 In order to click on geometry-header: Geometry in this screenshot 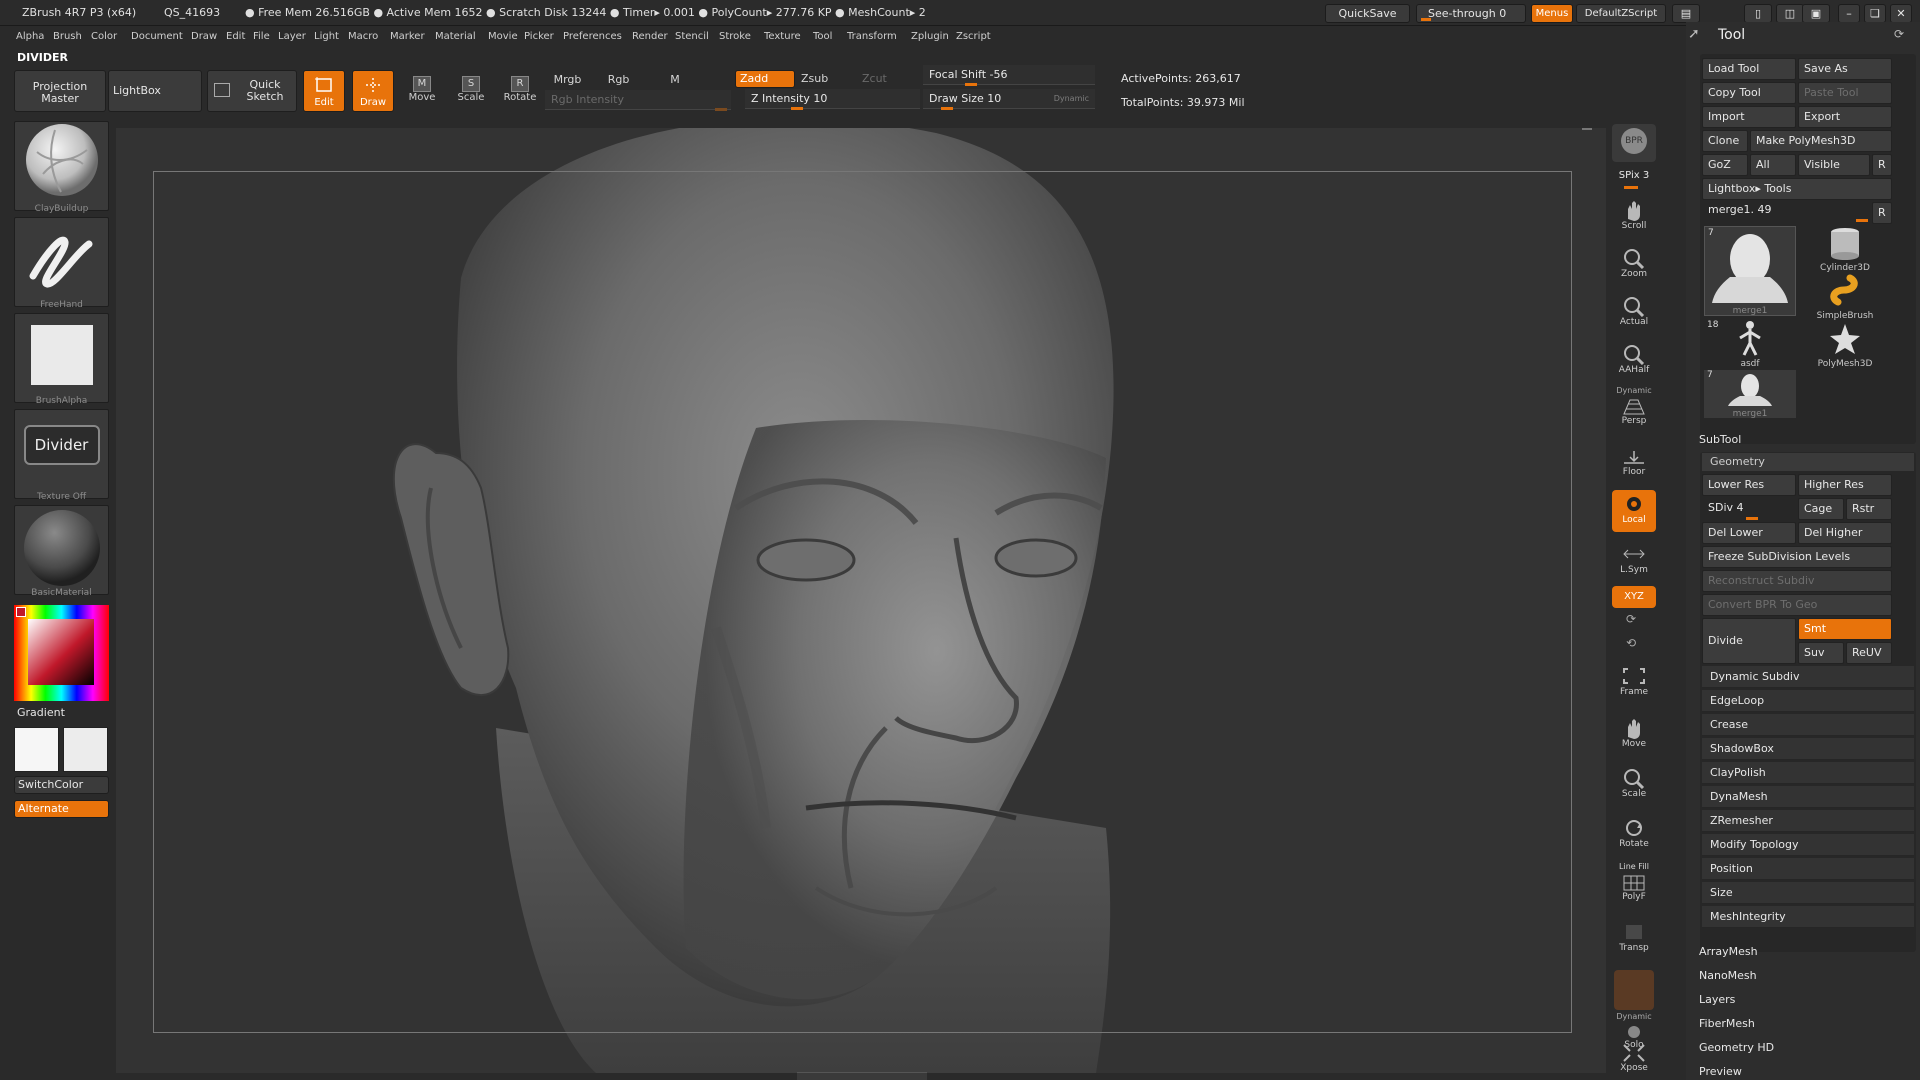, I will do `click(1808, 462)`.